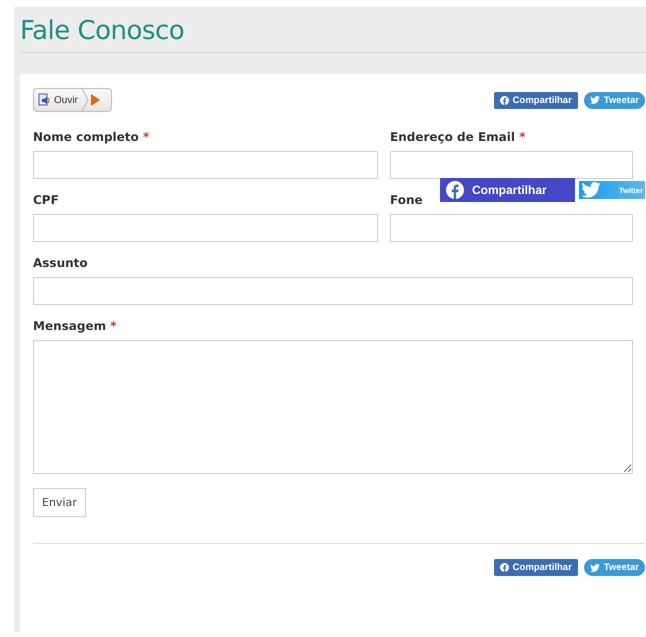 The image size is (646, 637). What do you see at coordinates (91, 137) in the screenshot?
I see `field-label: Nome completo *` at bounding box center [91, 137].